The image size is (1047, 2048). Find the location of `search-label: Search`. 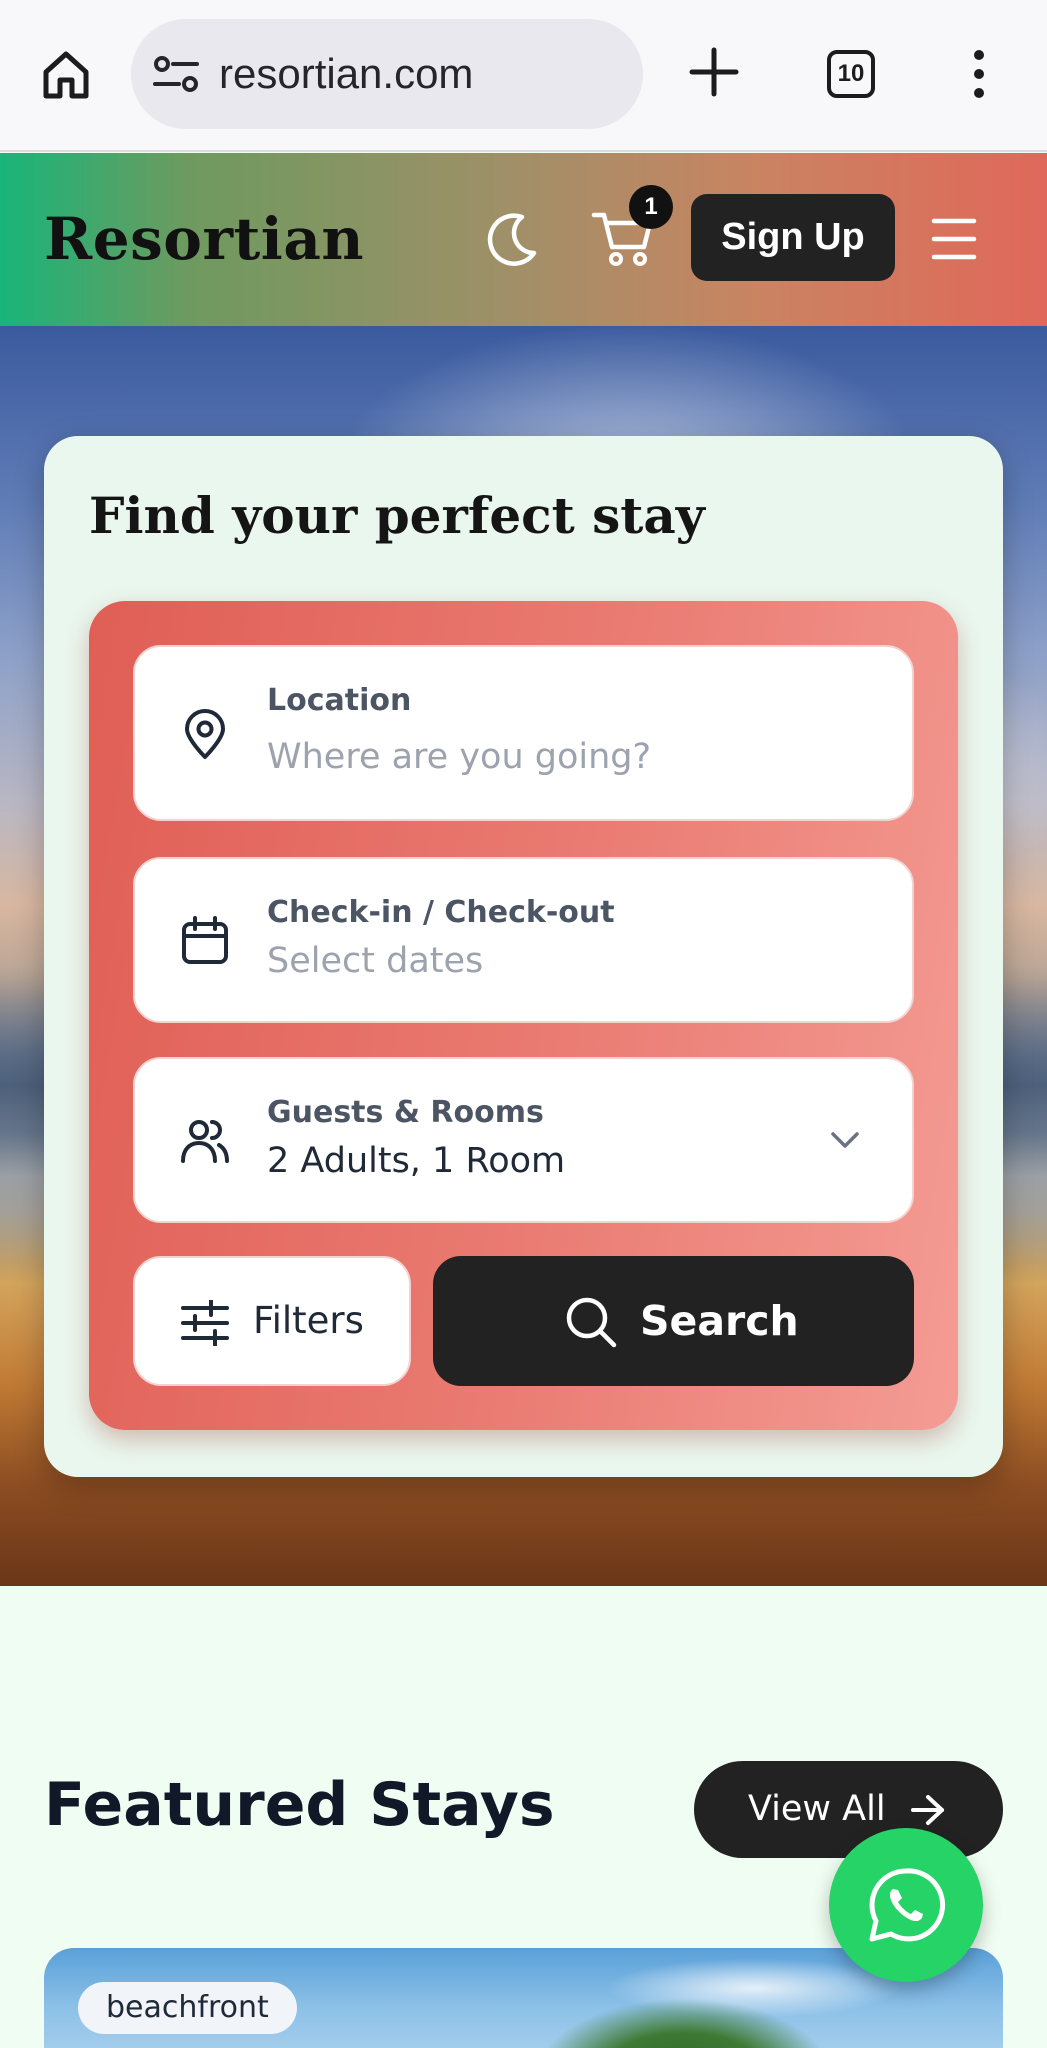

search-label: Search is located at coordinates (719, 1321).